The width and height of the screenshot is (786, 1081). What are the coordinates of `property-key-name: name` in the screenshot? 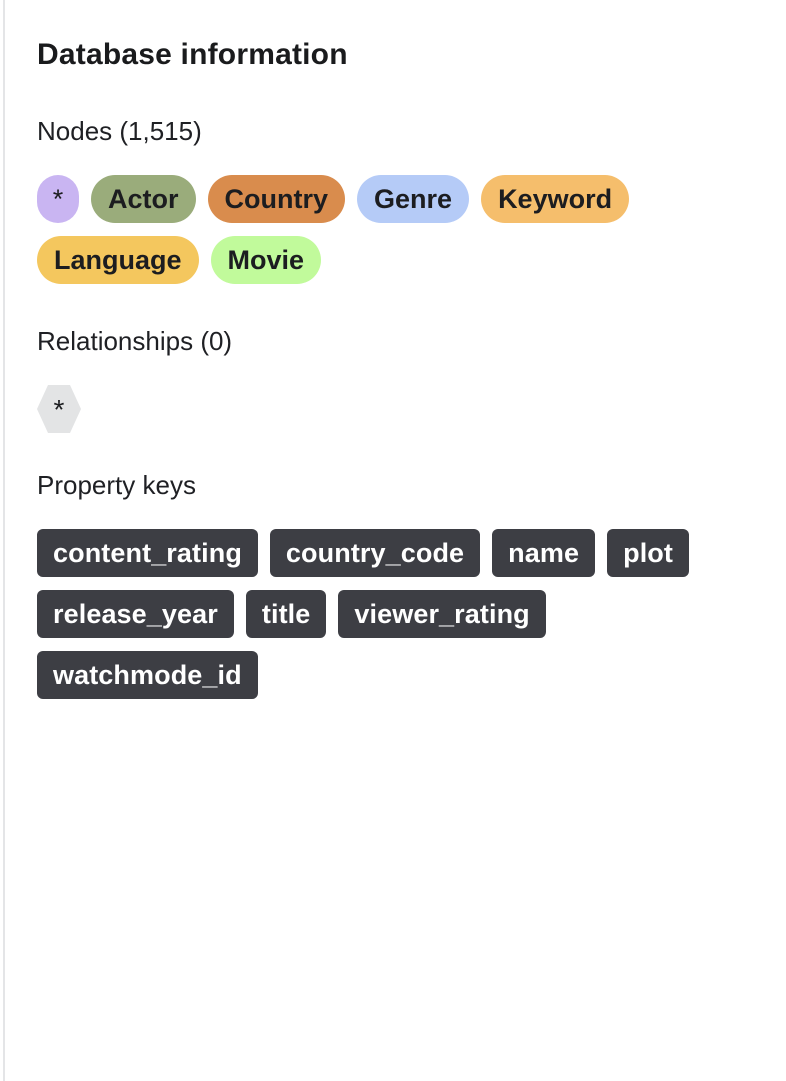 It's located at (544, 553).